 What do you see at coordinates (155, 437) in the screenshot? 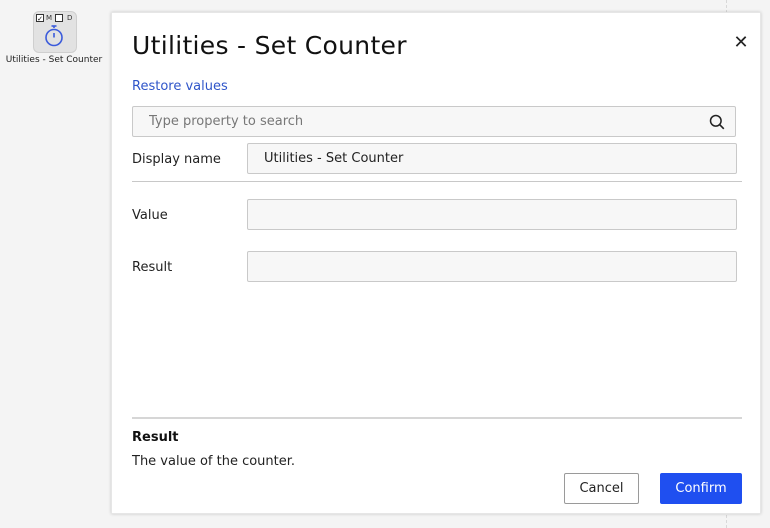
I see `help-title: Result` at bounding box center [155, 437].